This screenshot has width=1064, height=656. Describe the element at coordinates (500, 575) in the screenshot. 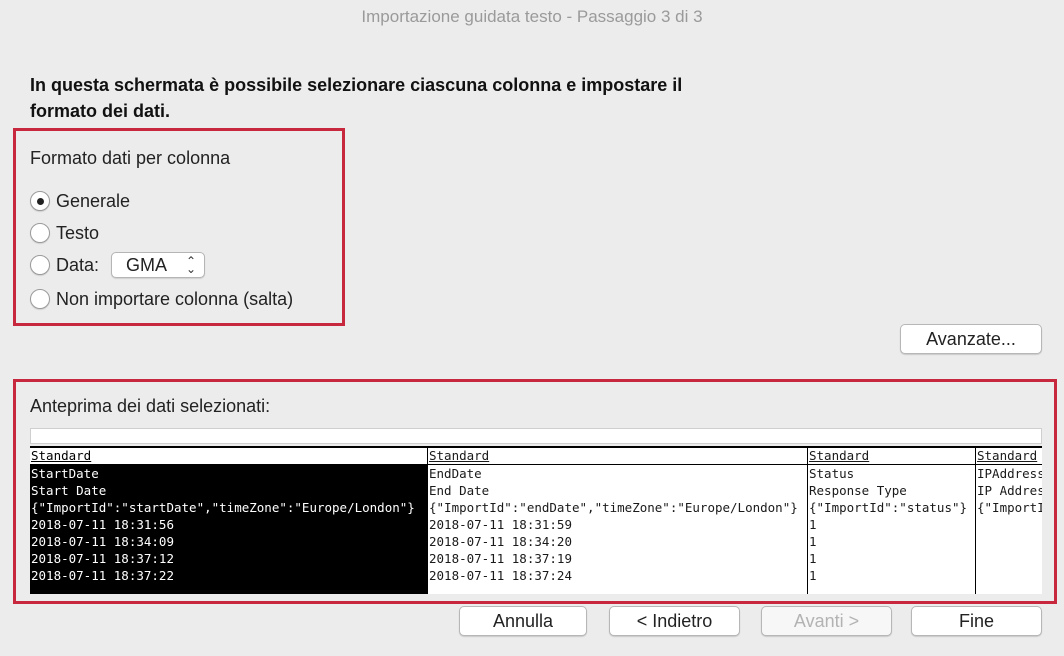

I see `preview-cell: 2018-07-11 18:37:24` at that location.